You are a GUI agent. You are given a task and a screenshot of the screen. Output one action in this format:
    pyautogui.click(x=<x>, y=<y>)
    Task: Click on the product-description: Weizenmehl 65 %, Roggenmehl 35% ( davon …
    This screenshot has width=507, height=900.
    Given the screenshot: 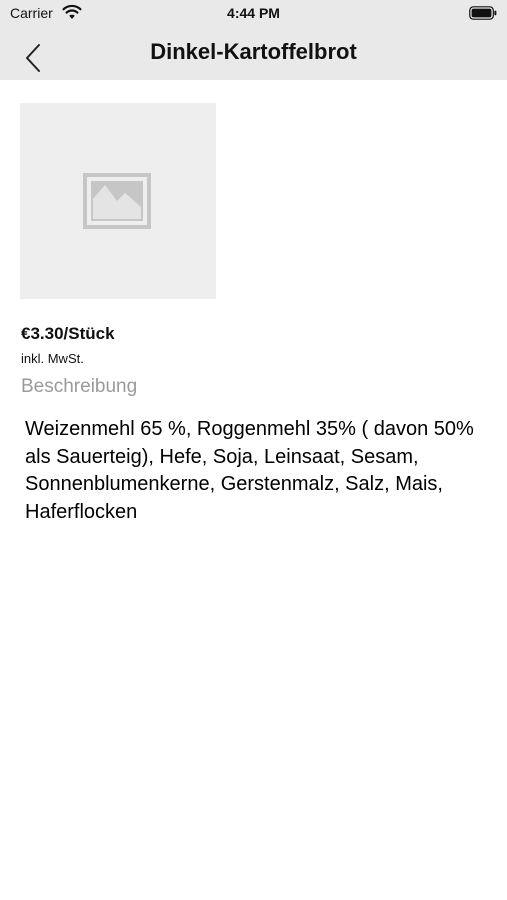 What is the action you would take?
    pyautogui.click(x=249, y=470)
    